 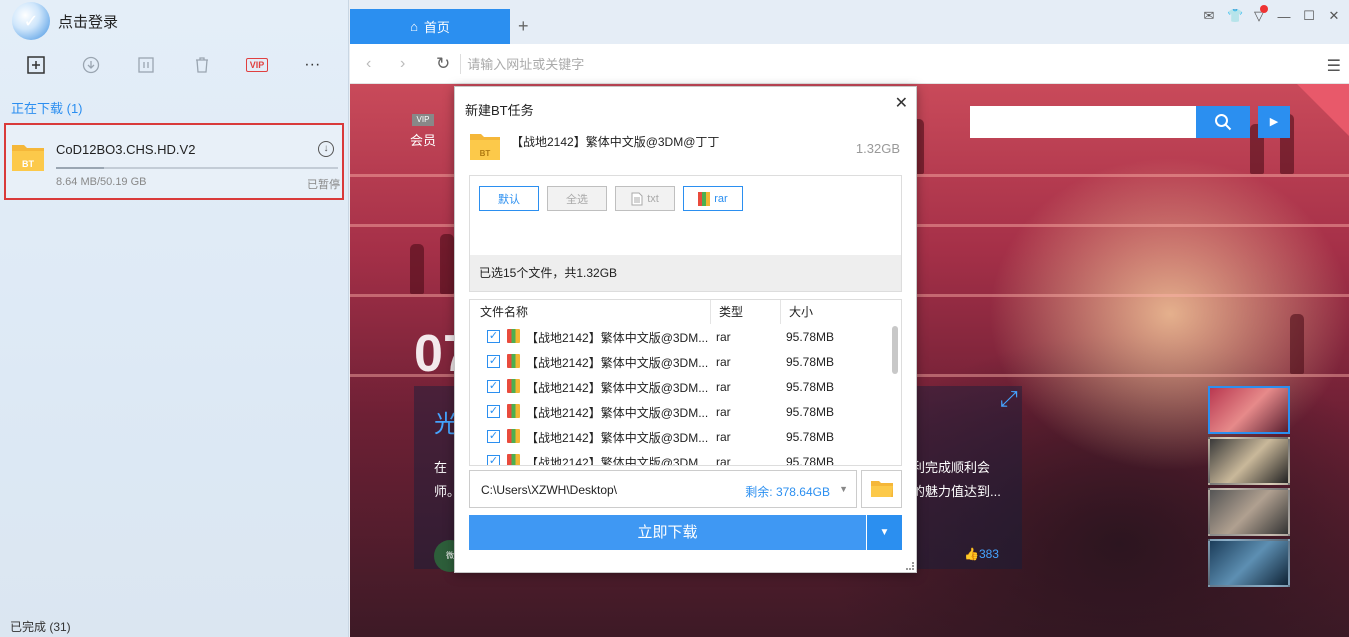 I want to click on app-logo: ✓, so click(x=31, y=21).